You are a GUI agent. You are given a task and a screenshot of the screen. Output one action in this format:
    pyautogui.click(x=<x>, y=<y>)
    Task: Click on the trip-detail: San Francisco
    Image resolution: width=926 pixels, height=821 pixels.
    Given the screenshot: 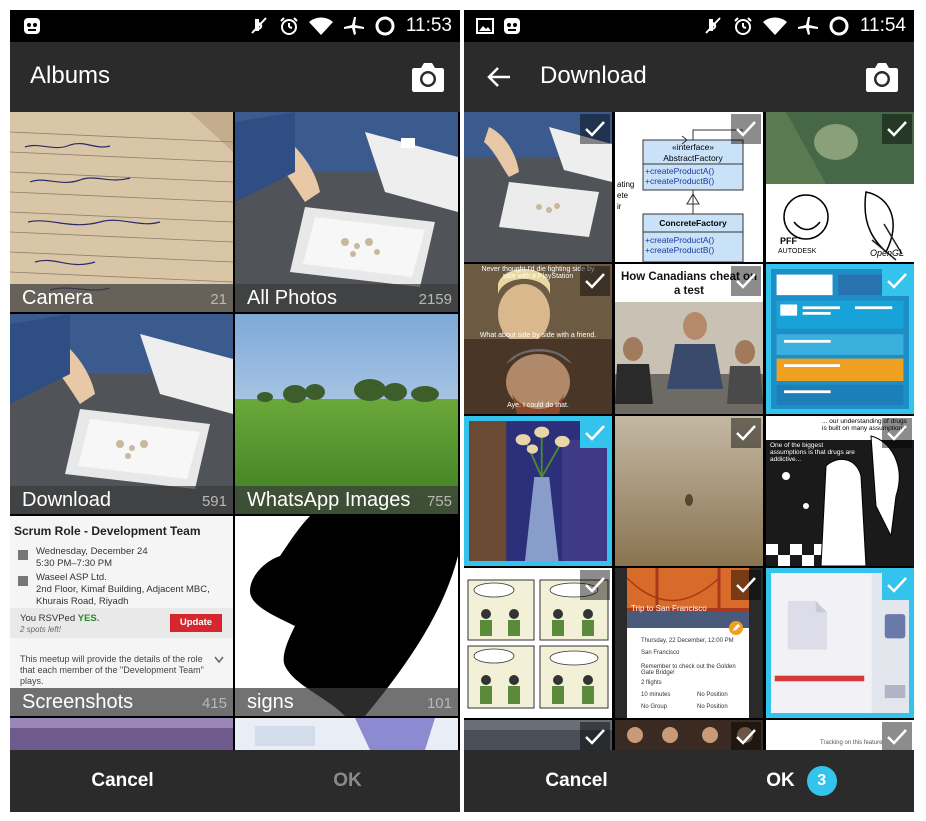 What is the action you would take?
    pyautogui.click(x=660, y=653)
    